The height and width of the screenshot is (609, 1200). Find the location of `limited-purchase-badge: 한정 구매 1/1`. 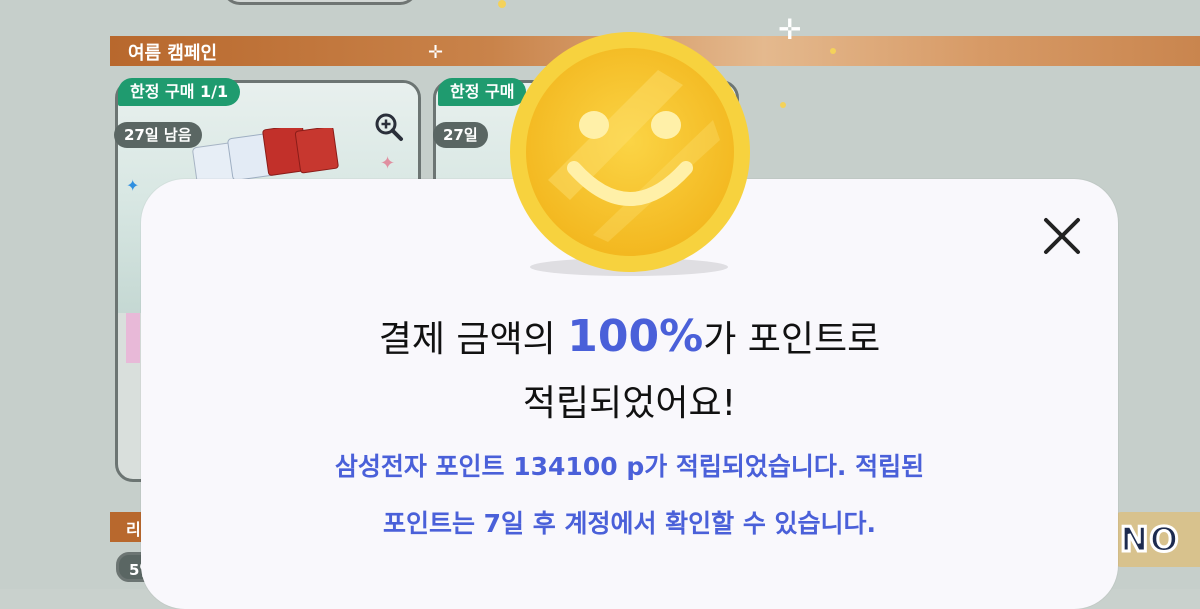

limited-purchase-badge: 한정 구매 1/1 is located at coordinates (179, 92).